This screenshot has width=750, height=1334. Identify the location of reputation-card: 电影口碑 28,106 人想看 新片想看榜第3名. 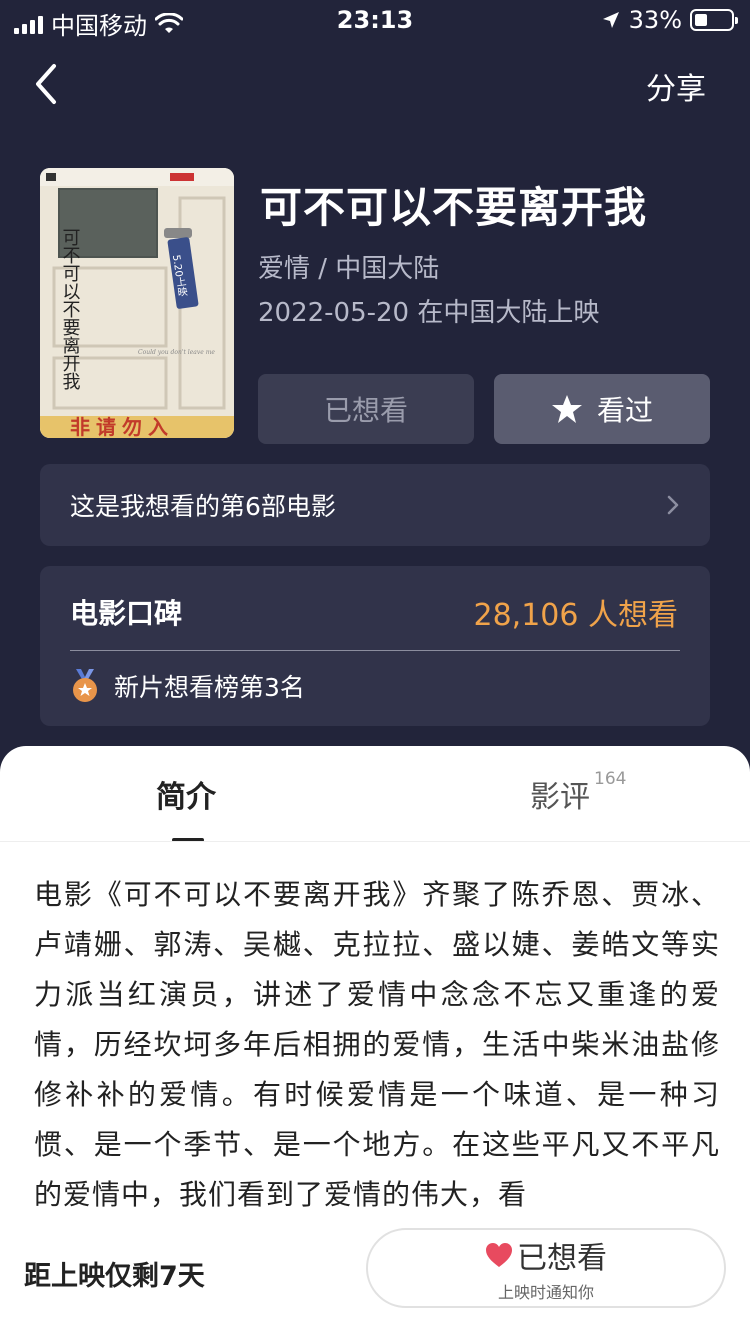
(375, 646).